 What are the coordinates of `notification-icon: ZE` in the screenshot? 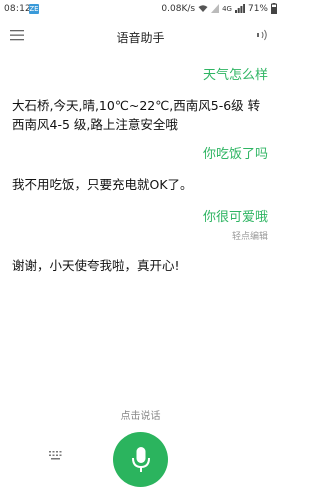 It's located at (34, 9).